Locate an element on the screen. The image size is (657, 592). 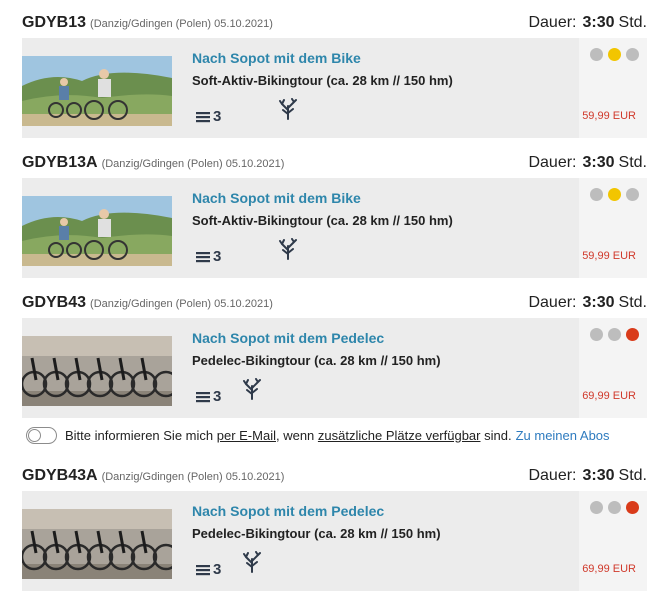
notify-text: Bitte informieren Sie mich is located at coordinates (141, 435).